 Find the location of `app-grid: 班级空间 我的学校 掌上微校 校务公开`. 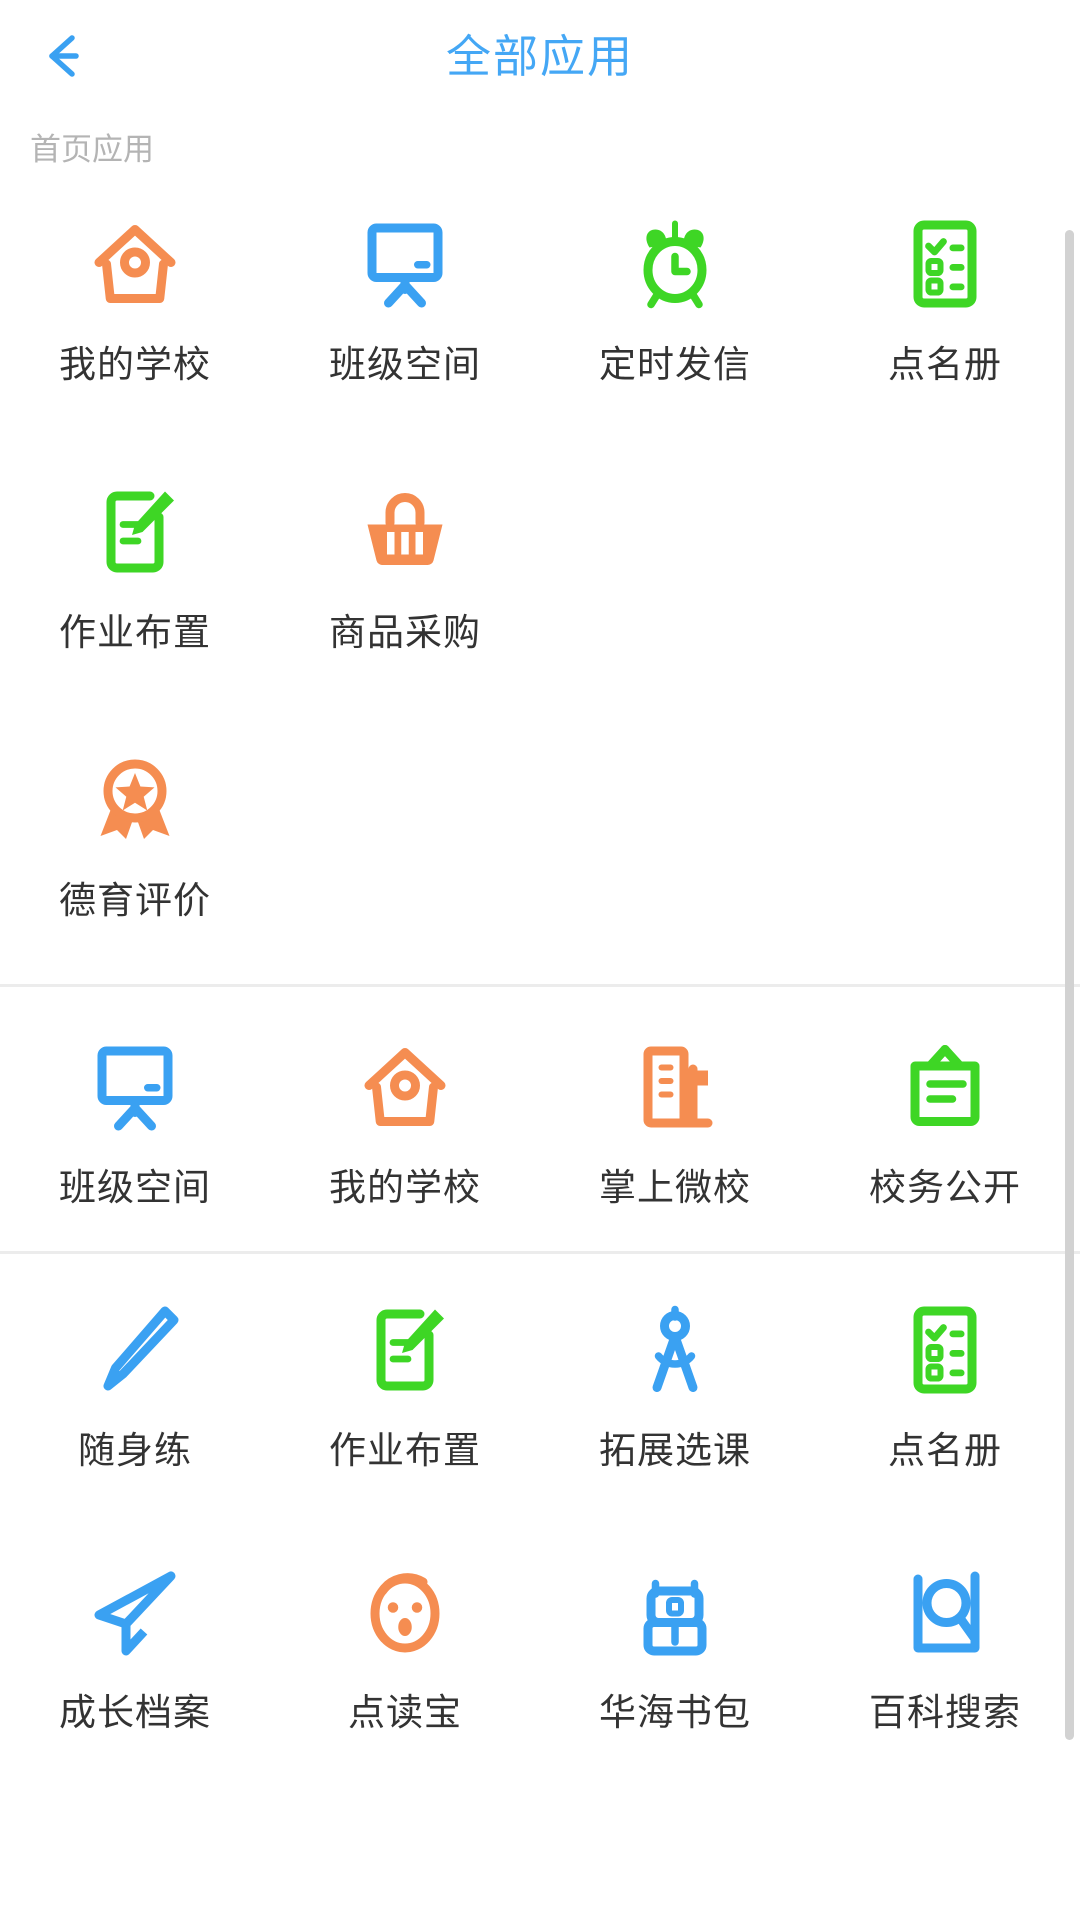

app-grid: 班级空间 我的学校 掌上微校 校务公开 is located at coordinates (540, 1124).